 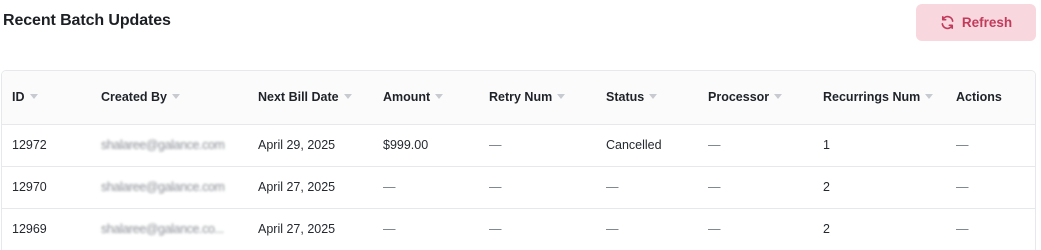 I want to click on cell-id: 12970, so click(x=46, y=187).